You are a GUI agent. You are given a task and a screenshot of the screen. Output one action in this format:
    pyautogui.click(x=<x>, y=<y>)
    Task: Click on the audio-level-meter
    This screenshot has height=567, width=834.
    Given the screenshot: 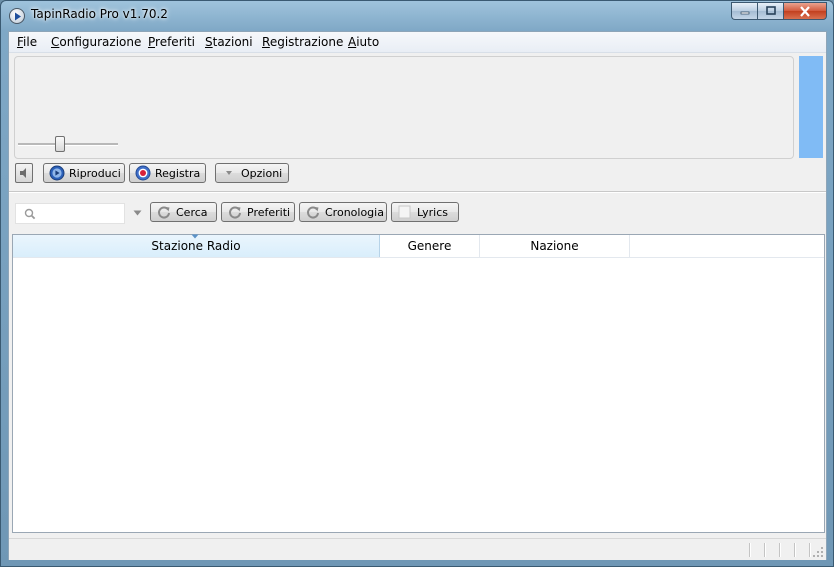 What is the action you would take?
    pyautogui.click(x=811, y=107)
    